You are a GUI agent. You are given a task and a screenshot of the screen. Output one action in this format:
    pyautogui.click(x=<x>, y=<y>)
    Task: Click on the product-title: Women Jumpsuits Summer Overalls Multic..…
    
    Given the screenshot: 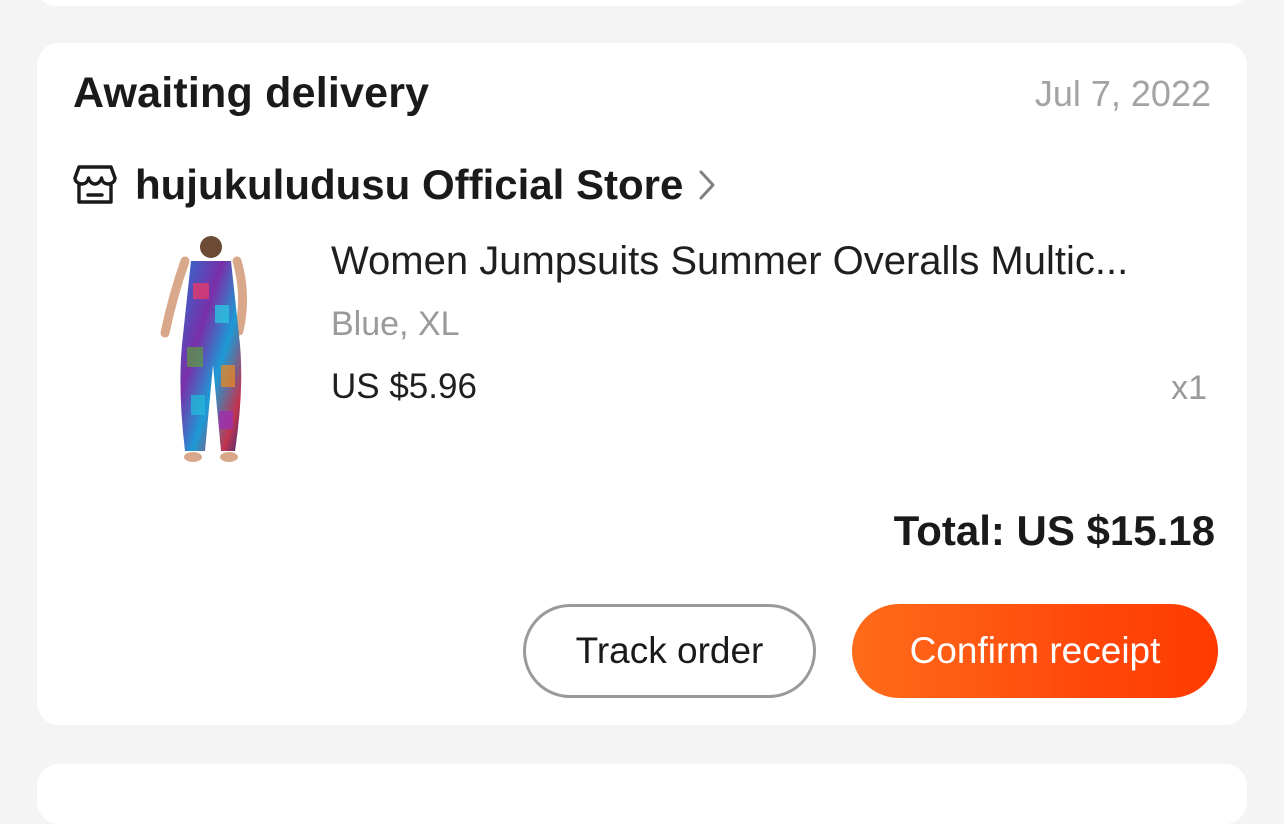 What is the action you would take?
    pyautogui.click(x=771, y=261)
    